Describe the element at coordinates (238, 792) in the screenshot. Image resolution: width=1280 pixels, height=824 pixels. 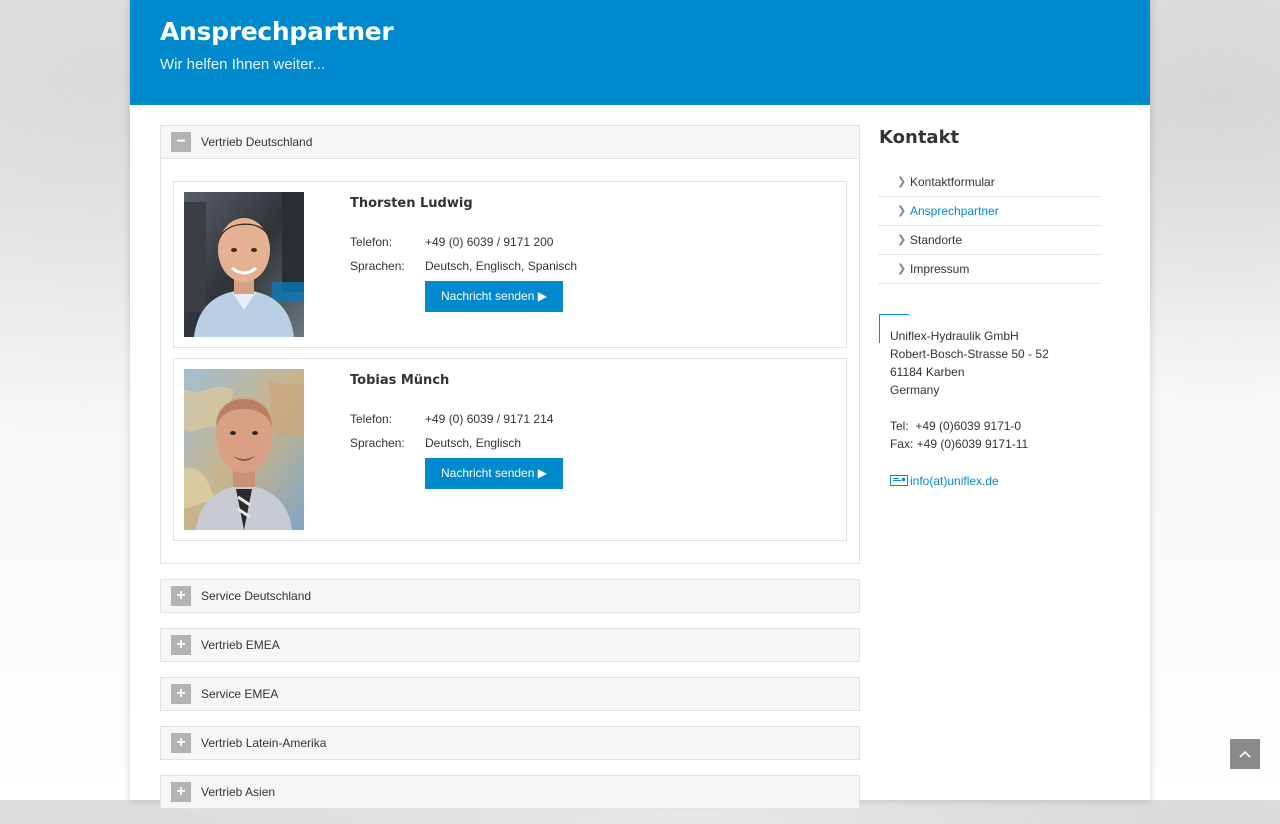
I see `accordion-title: Vertrieb Asien` at that location.